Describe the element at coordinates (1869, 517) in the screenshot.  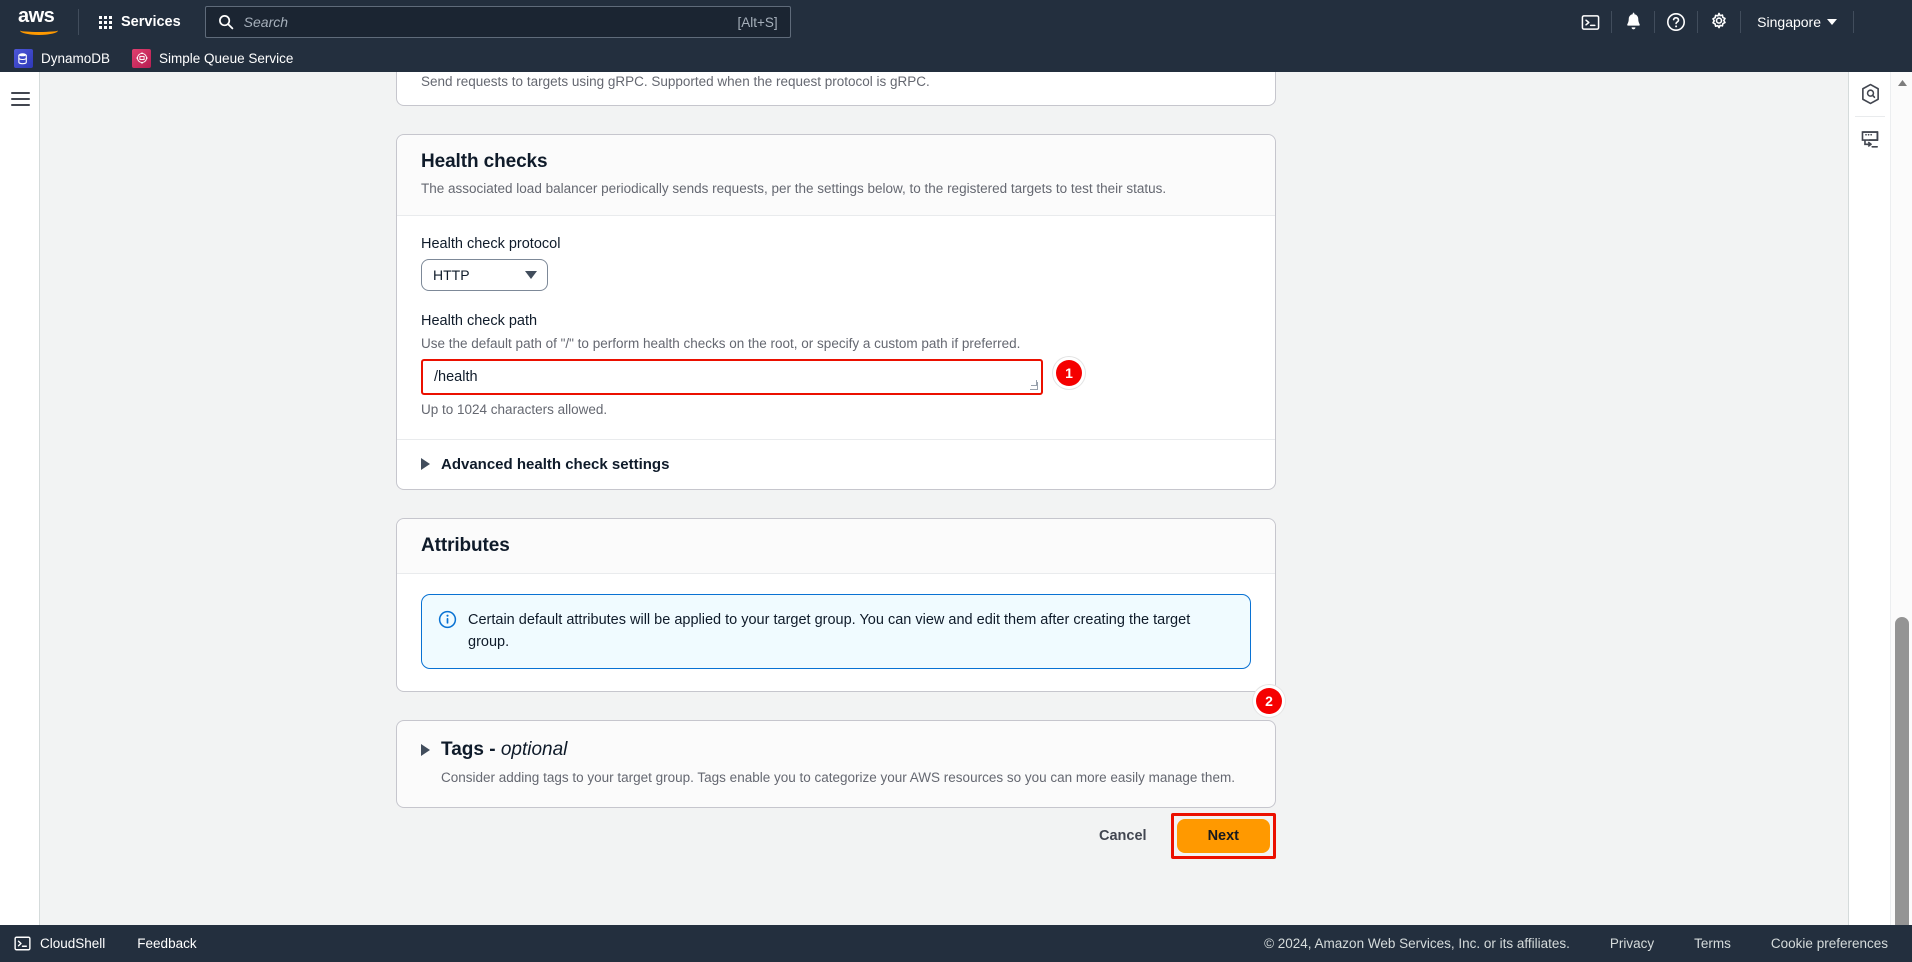
I see `right-tools-rail` at that location.